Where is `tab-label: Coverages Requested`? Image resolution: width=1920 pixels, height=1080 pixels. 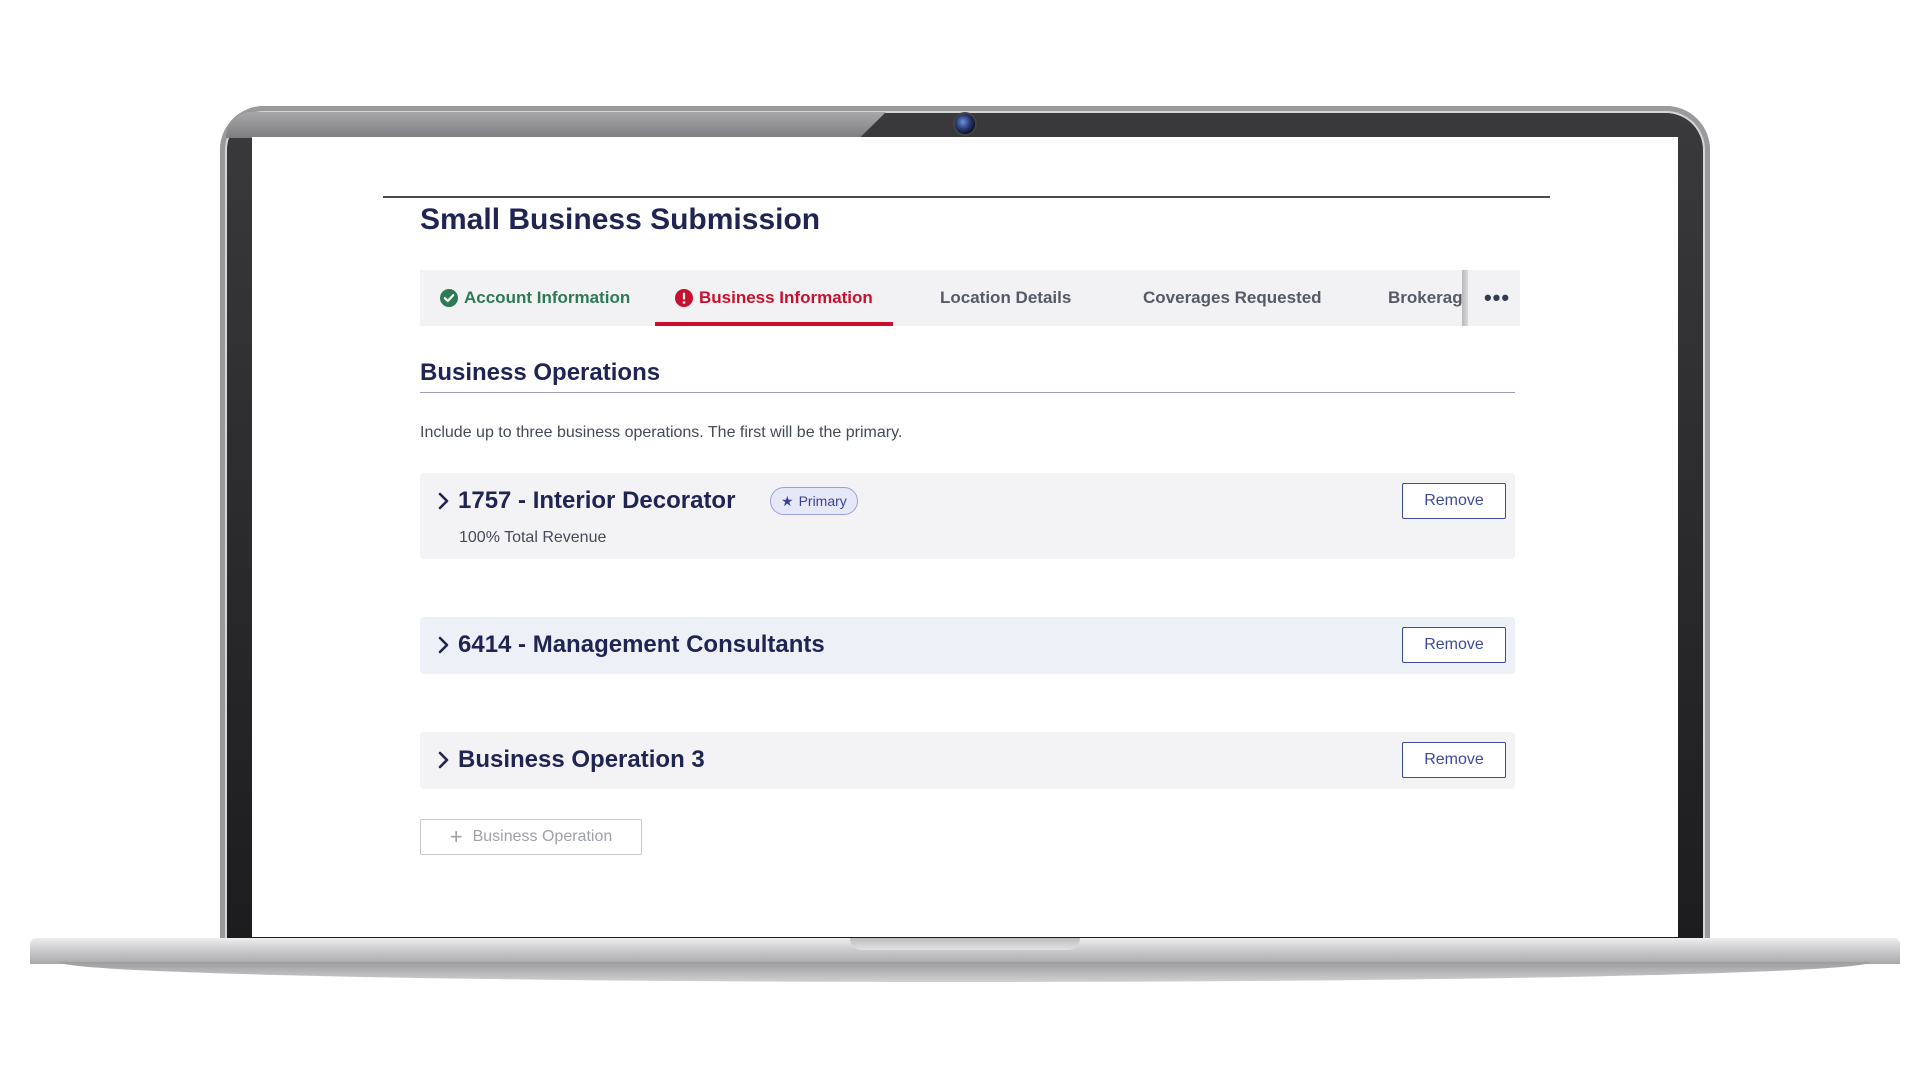 tab-label: Coverages Requested is located at coordinates (1232, 297).